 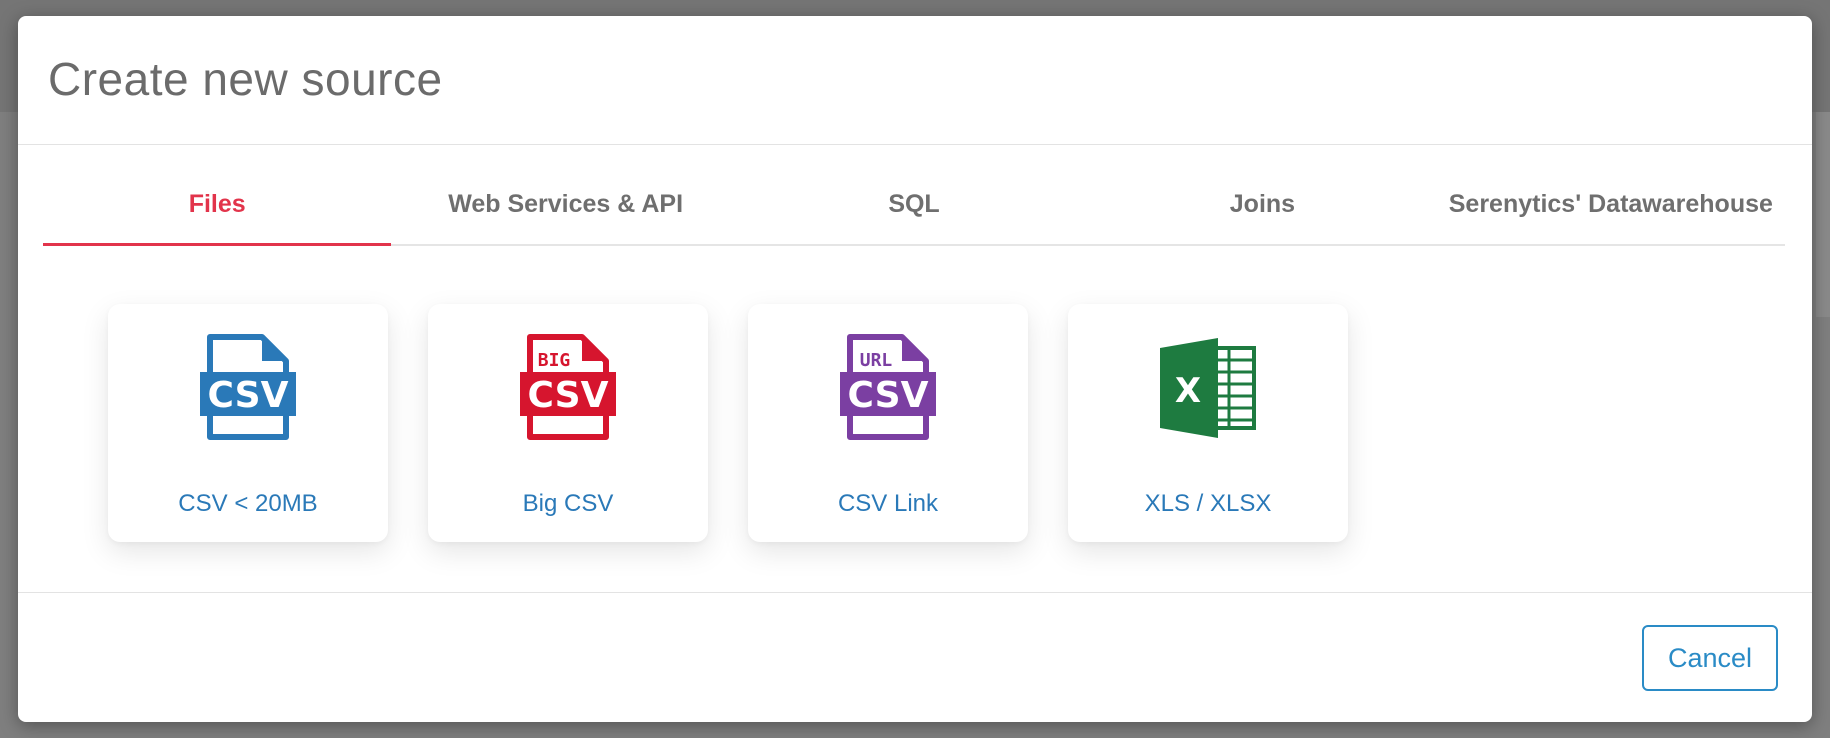 I want to click on big-csv-source-card: BIG CSV Big CSV, so click(x=568, y=423).